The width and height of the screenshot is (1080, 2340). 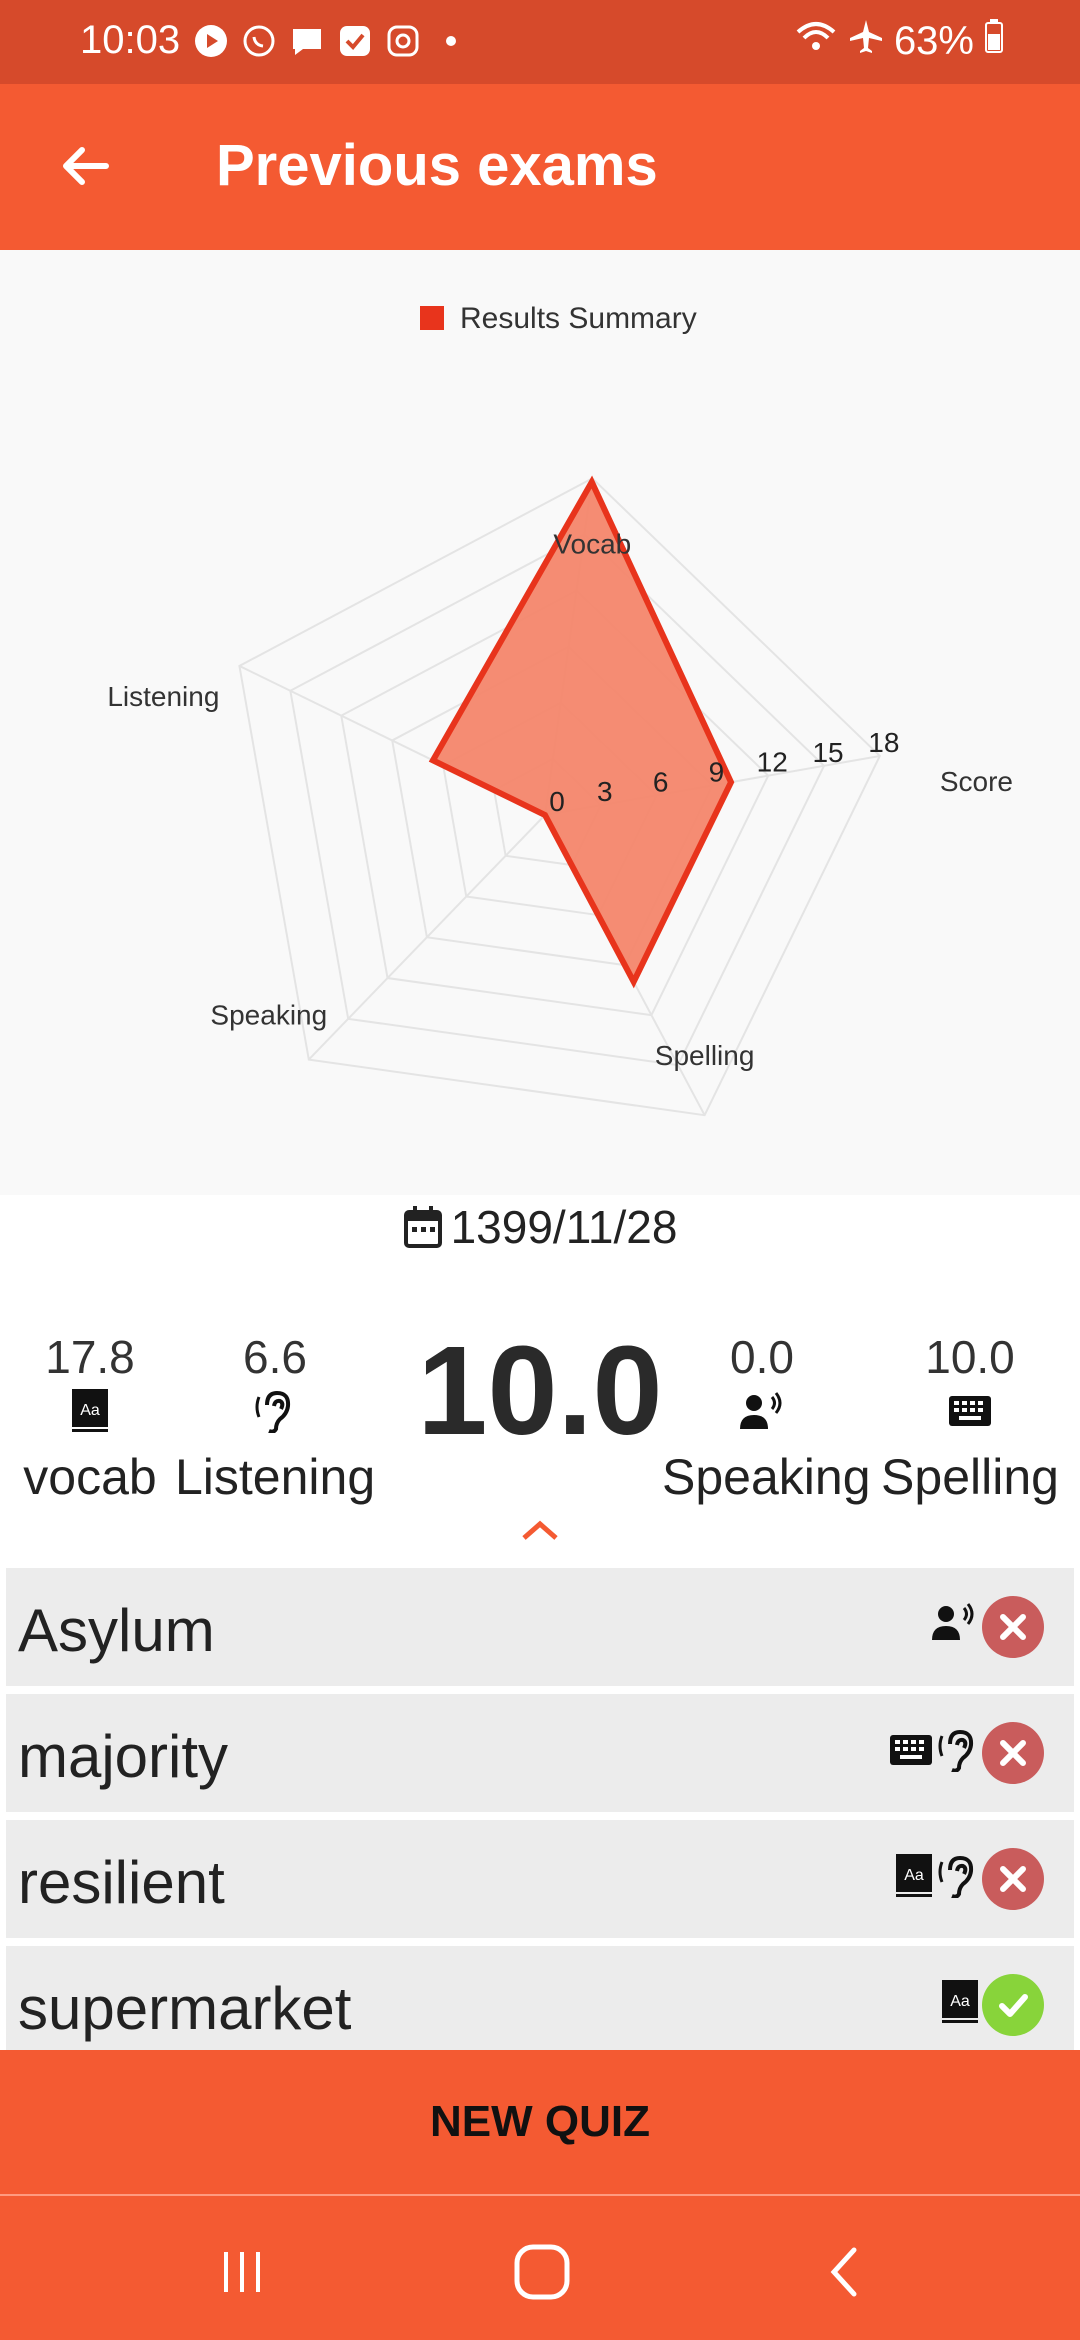 I want to click on score-value: 0.0, so click(x=762, y=1357).